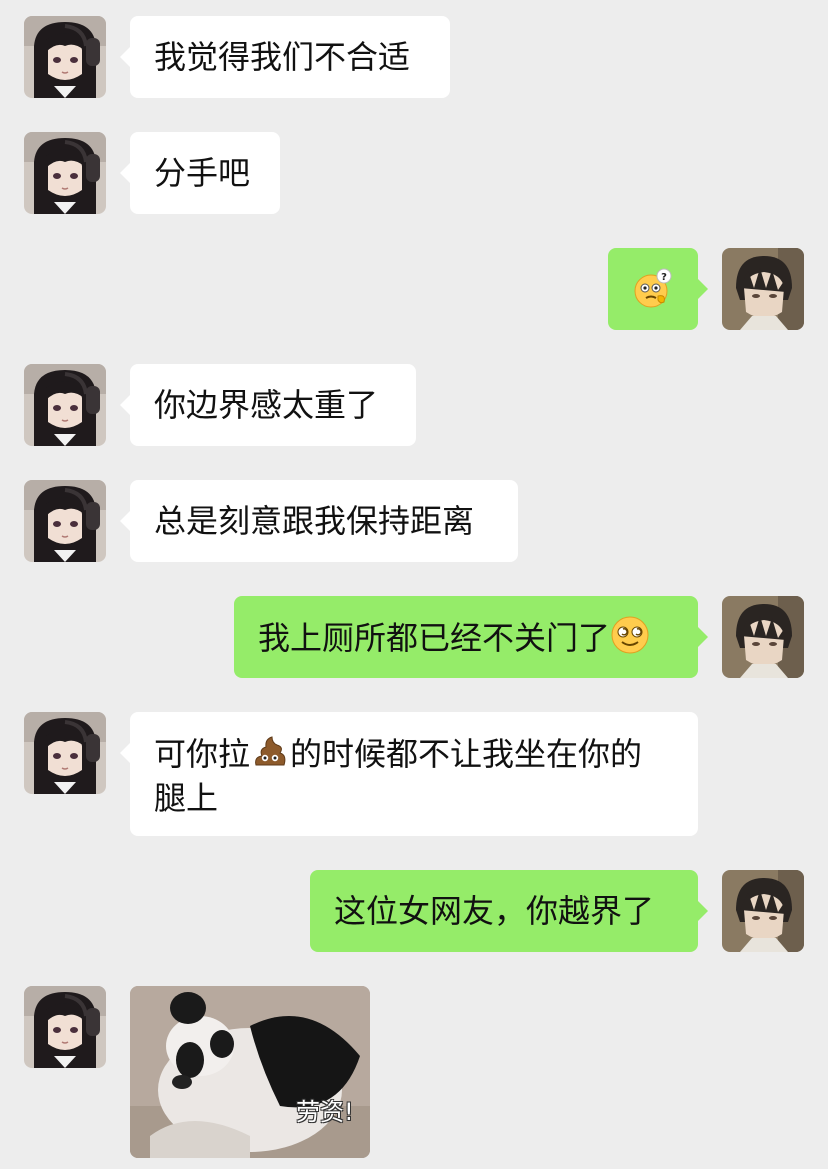 The width and height of the screenshot is (828, 1169). I want to click on message-bubble-received: 总是刻意跟我保持距离, so click(319, 521).